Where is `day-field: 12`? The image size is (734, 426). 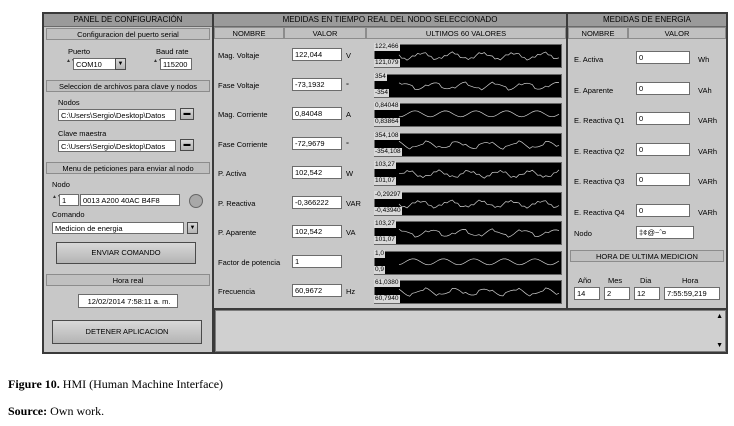
day-field: 12 is located at coordinates (647, 293).